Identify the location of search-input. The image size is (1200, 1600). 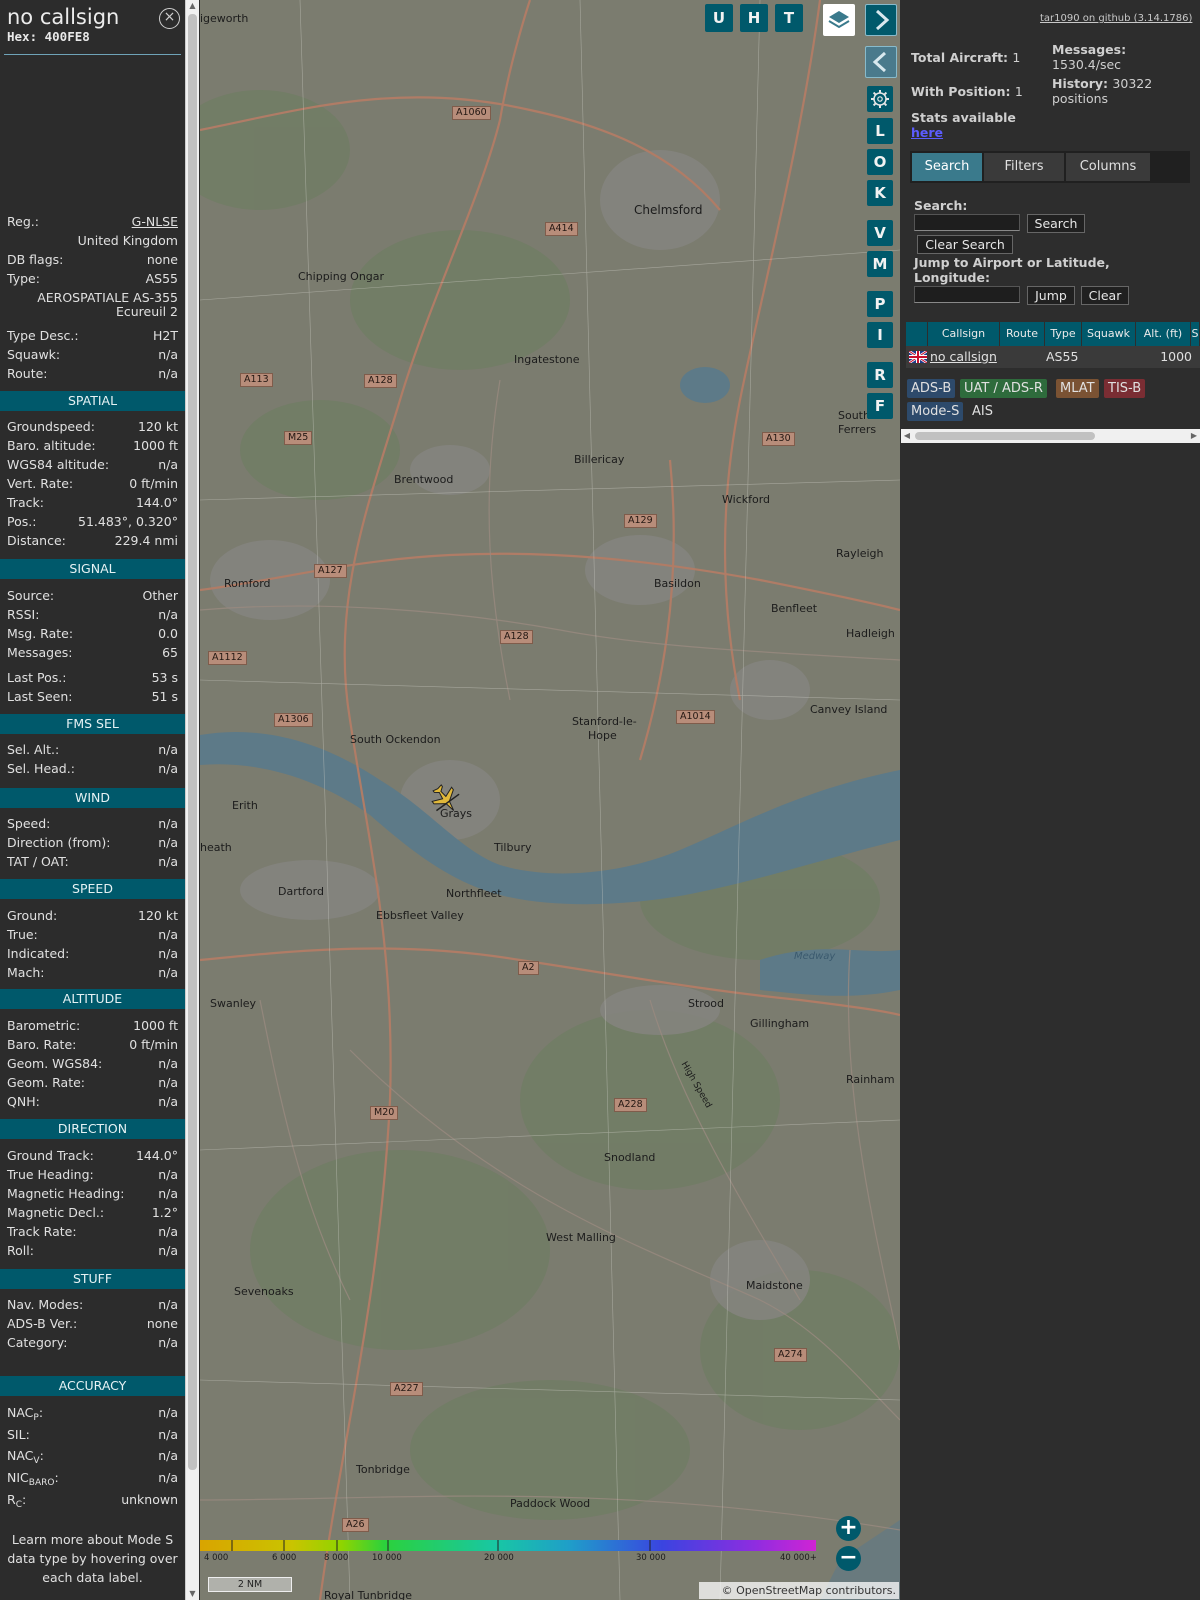
(967, 222).